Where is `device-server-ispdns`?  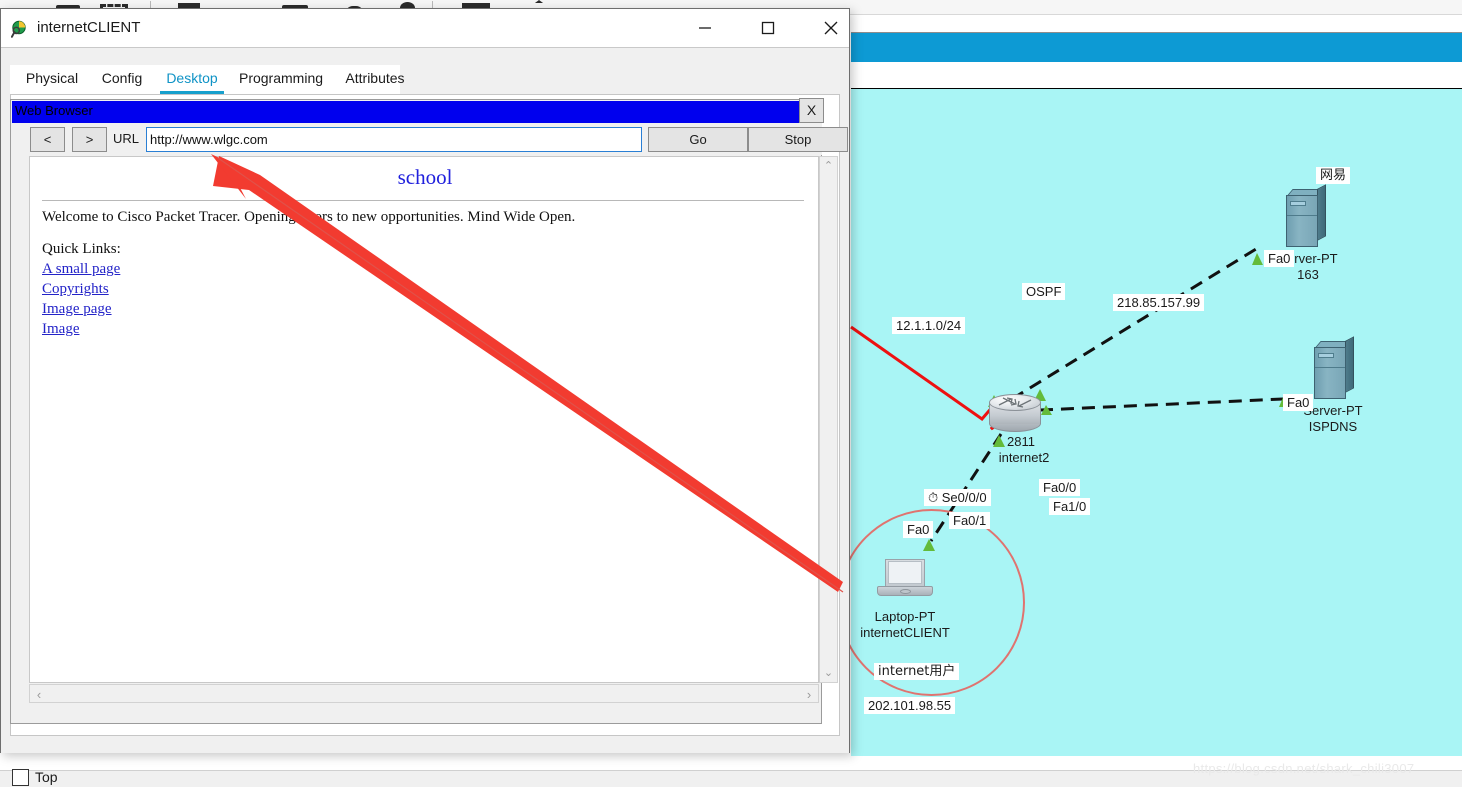 device-server-ispdns is located at coordinates (1334, 367).